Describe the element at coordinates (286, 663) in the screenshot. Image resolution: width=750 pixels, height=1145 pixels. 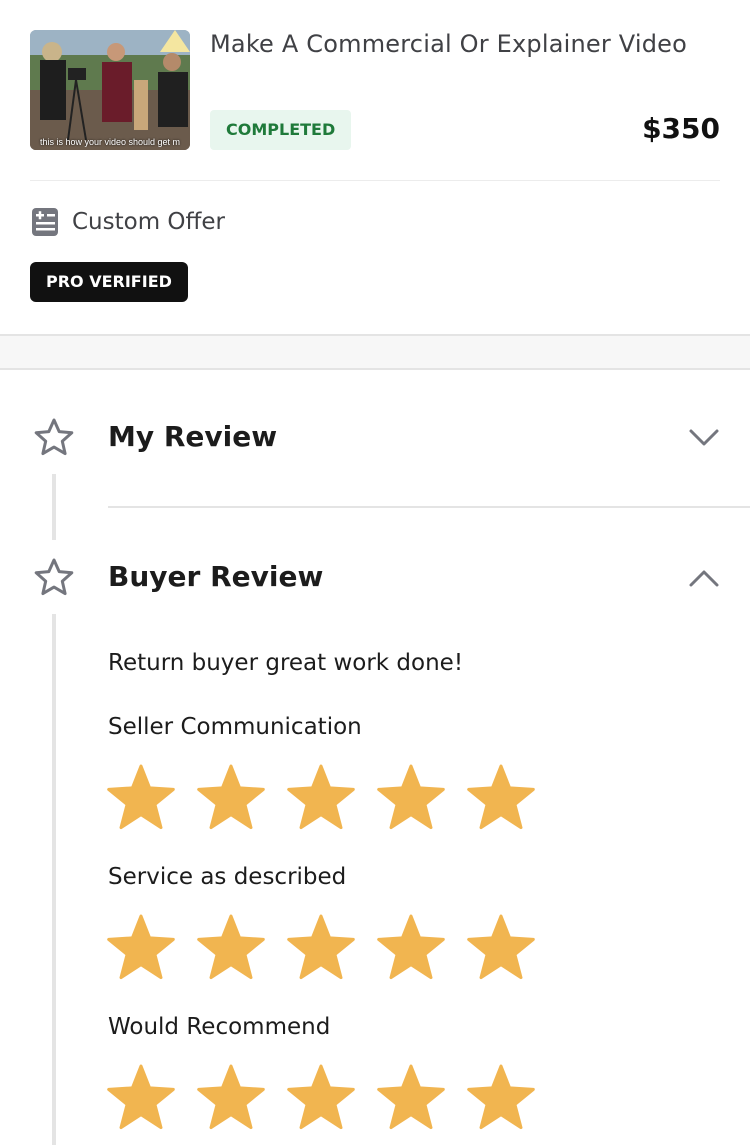
I see `buyer-review-text: Return buyer great work done!` at that location.